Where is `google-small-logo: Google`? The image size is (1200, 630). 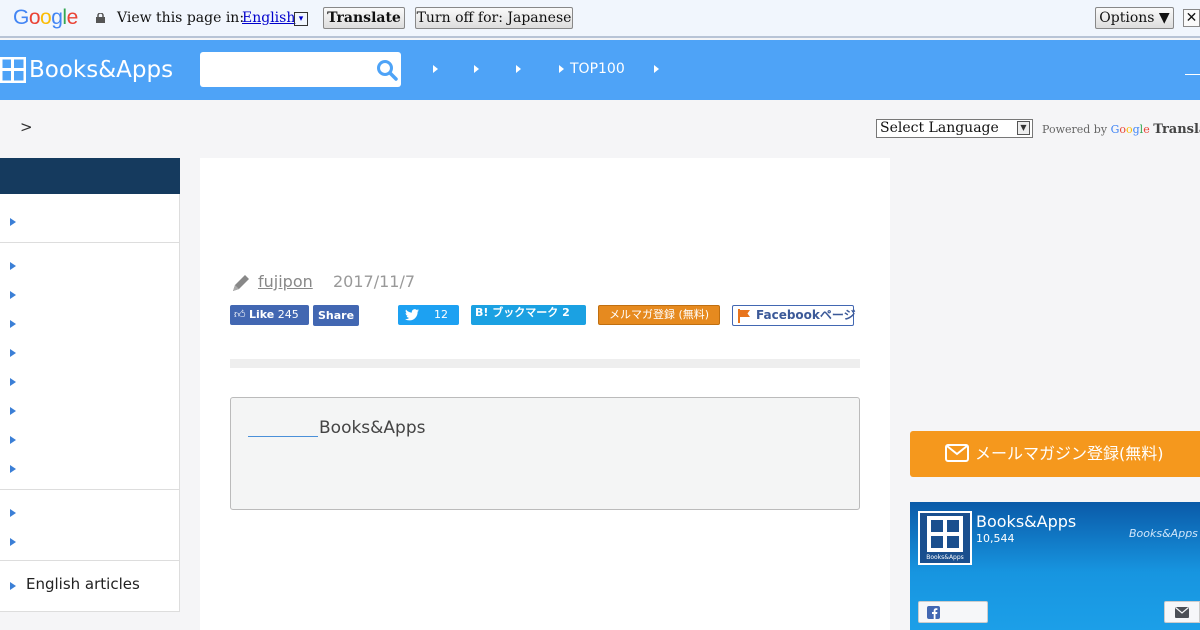
google-small-logo: Google is located at coordinates (1130, 129).